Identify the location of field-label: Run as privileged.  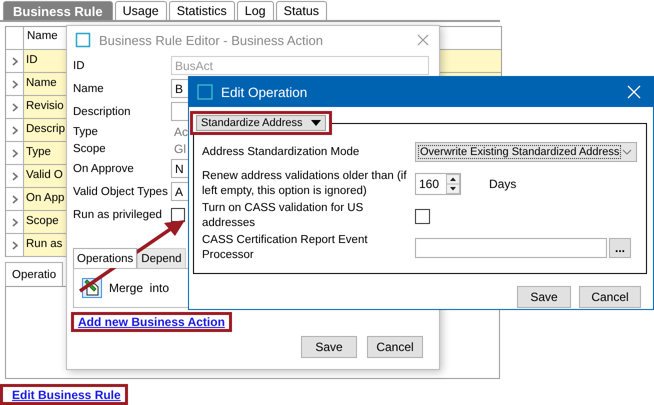
(118, 214).